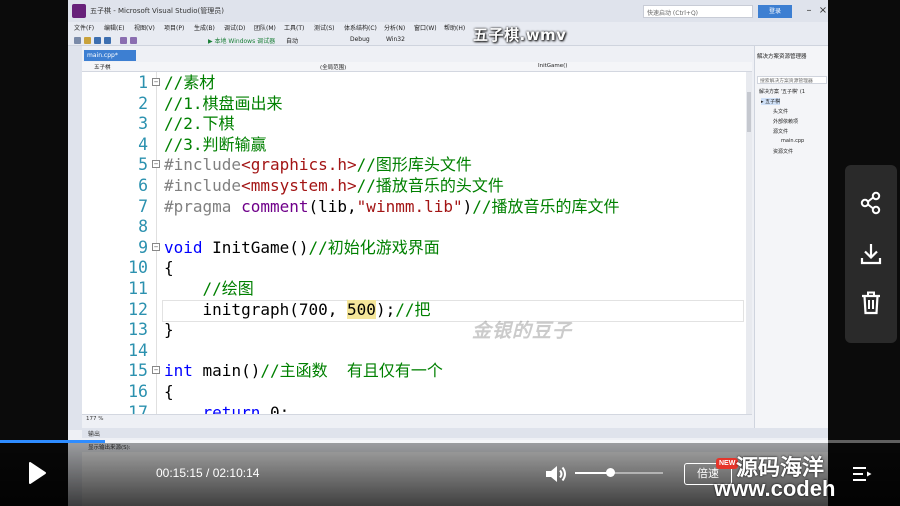 This screenshot has width=900, height=506. I want to click on code-text: }, so click(169, 329).